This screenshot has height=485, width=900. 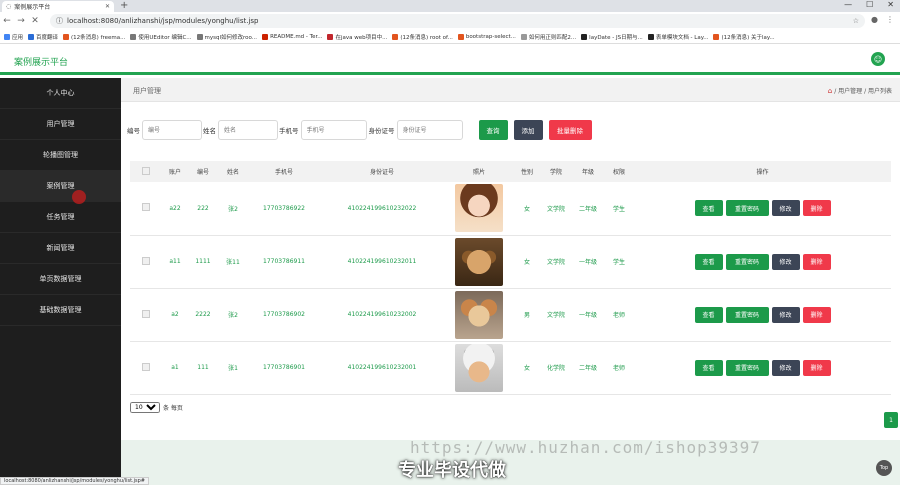 What do you see at coordinates (209, 131) in the screenshot?
I see `name-label: 姓名` at bounding box center [209, 131].